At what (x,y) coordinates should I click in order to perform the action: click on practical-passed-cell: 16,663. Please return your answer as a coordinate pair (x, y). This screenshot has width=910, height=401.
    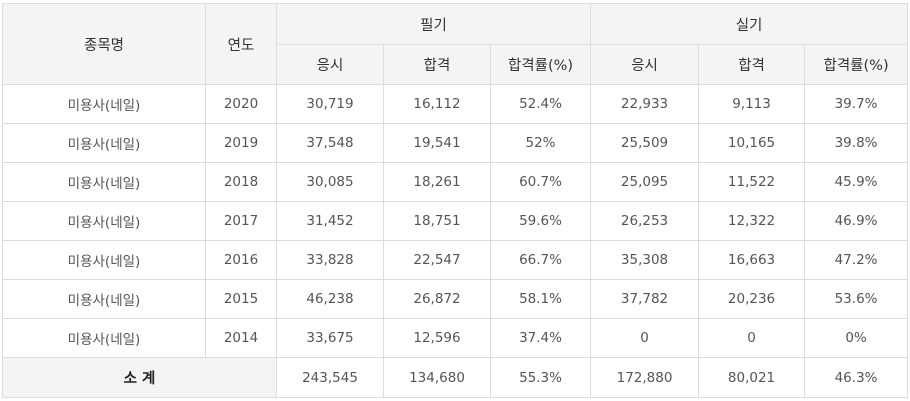
    Looking at the image, I should click on (752, 260).